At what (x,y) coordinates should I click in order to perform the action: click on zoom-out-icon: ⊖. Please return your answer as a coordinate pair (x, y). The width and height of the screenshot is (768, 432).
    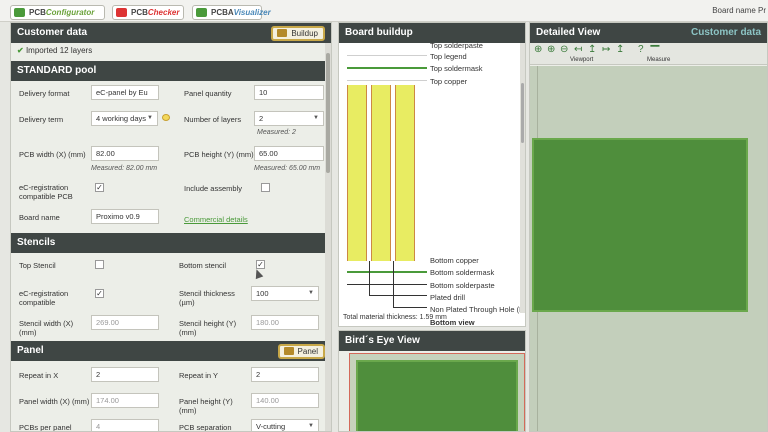
    Looking at the image, I should click on (564, 49).